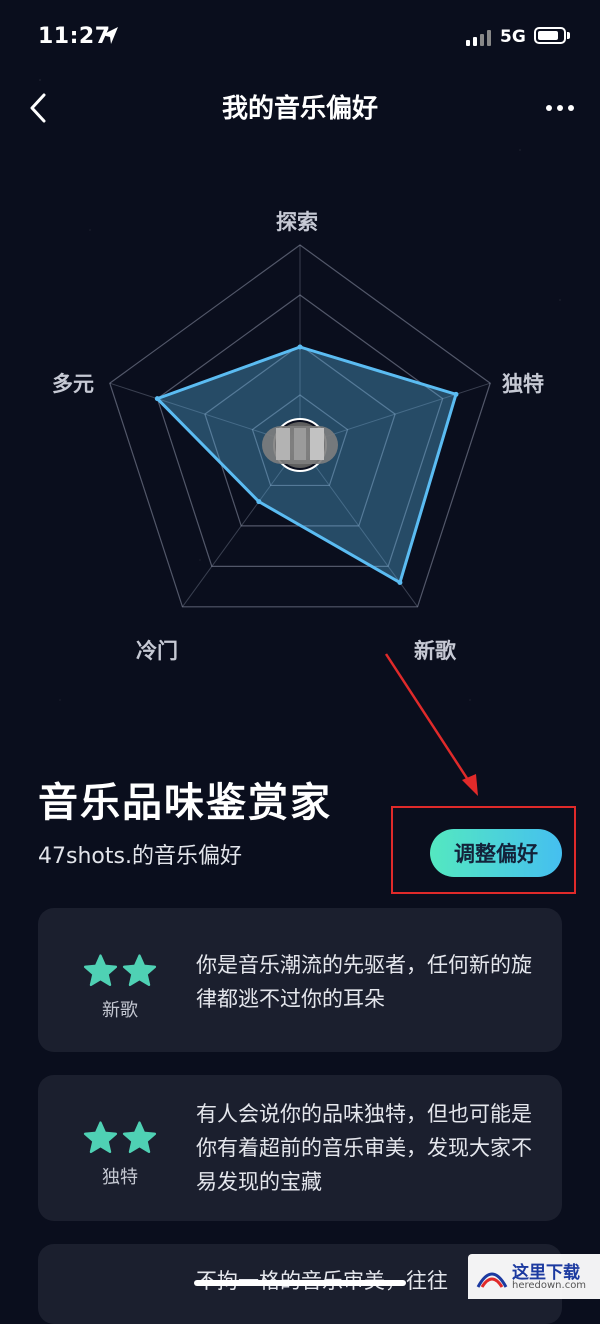 This screenshot has height=1324, width=600. I want to click on user-preference-subtitle: 47shots.的音乐偏好, so click(140, 856).